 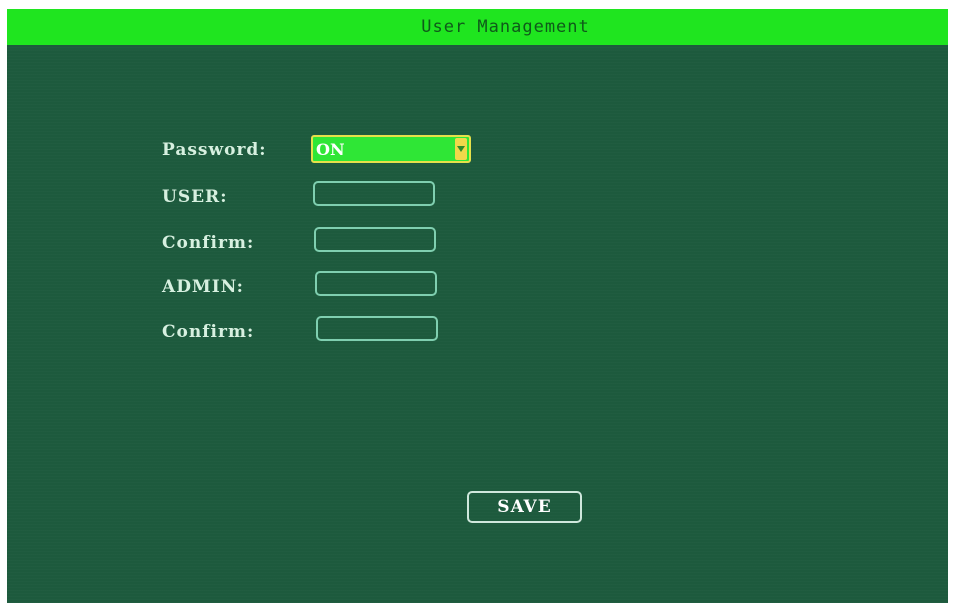 What do you see at coordinates (203, 287) in the screenshot?
I see `admin-label: ADMIN:` at bounding box center [203, 287].